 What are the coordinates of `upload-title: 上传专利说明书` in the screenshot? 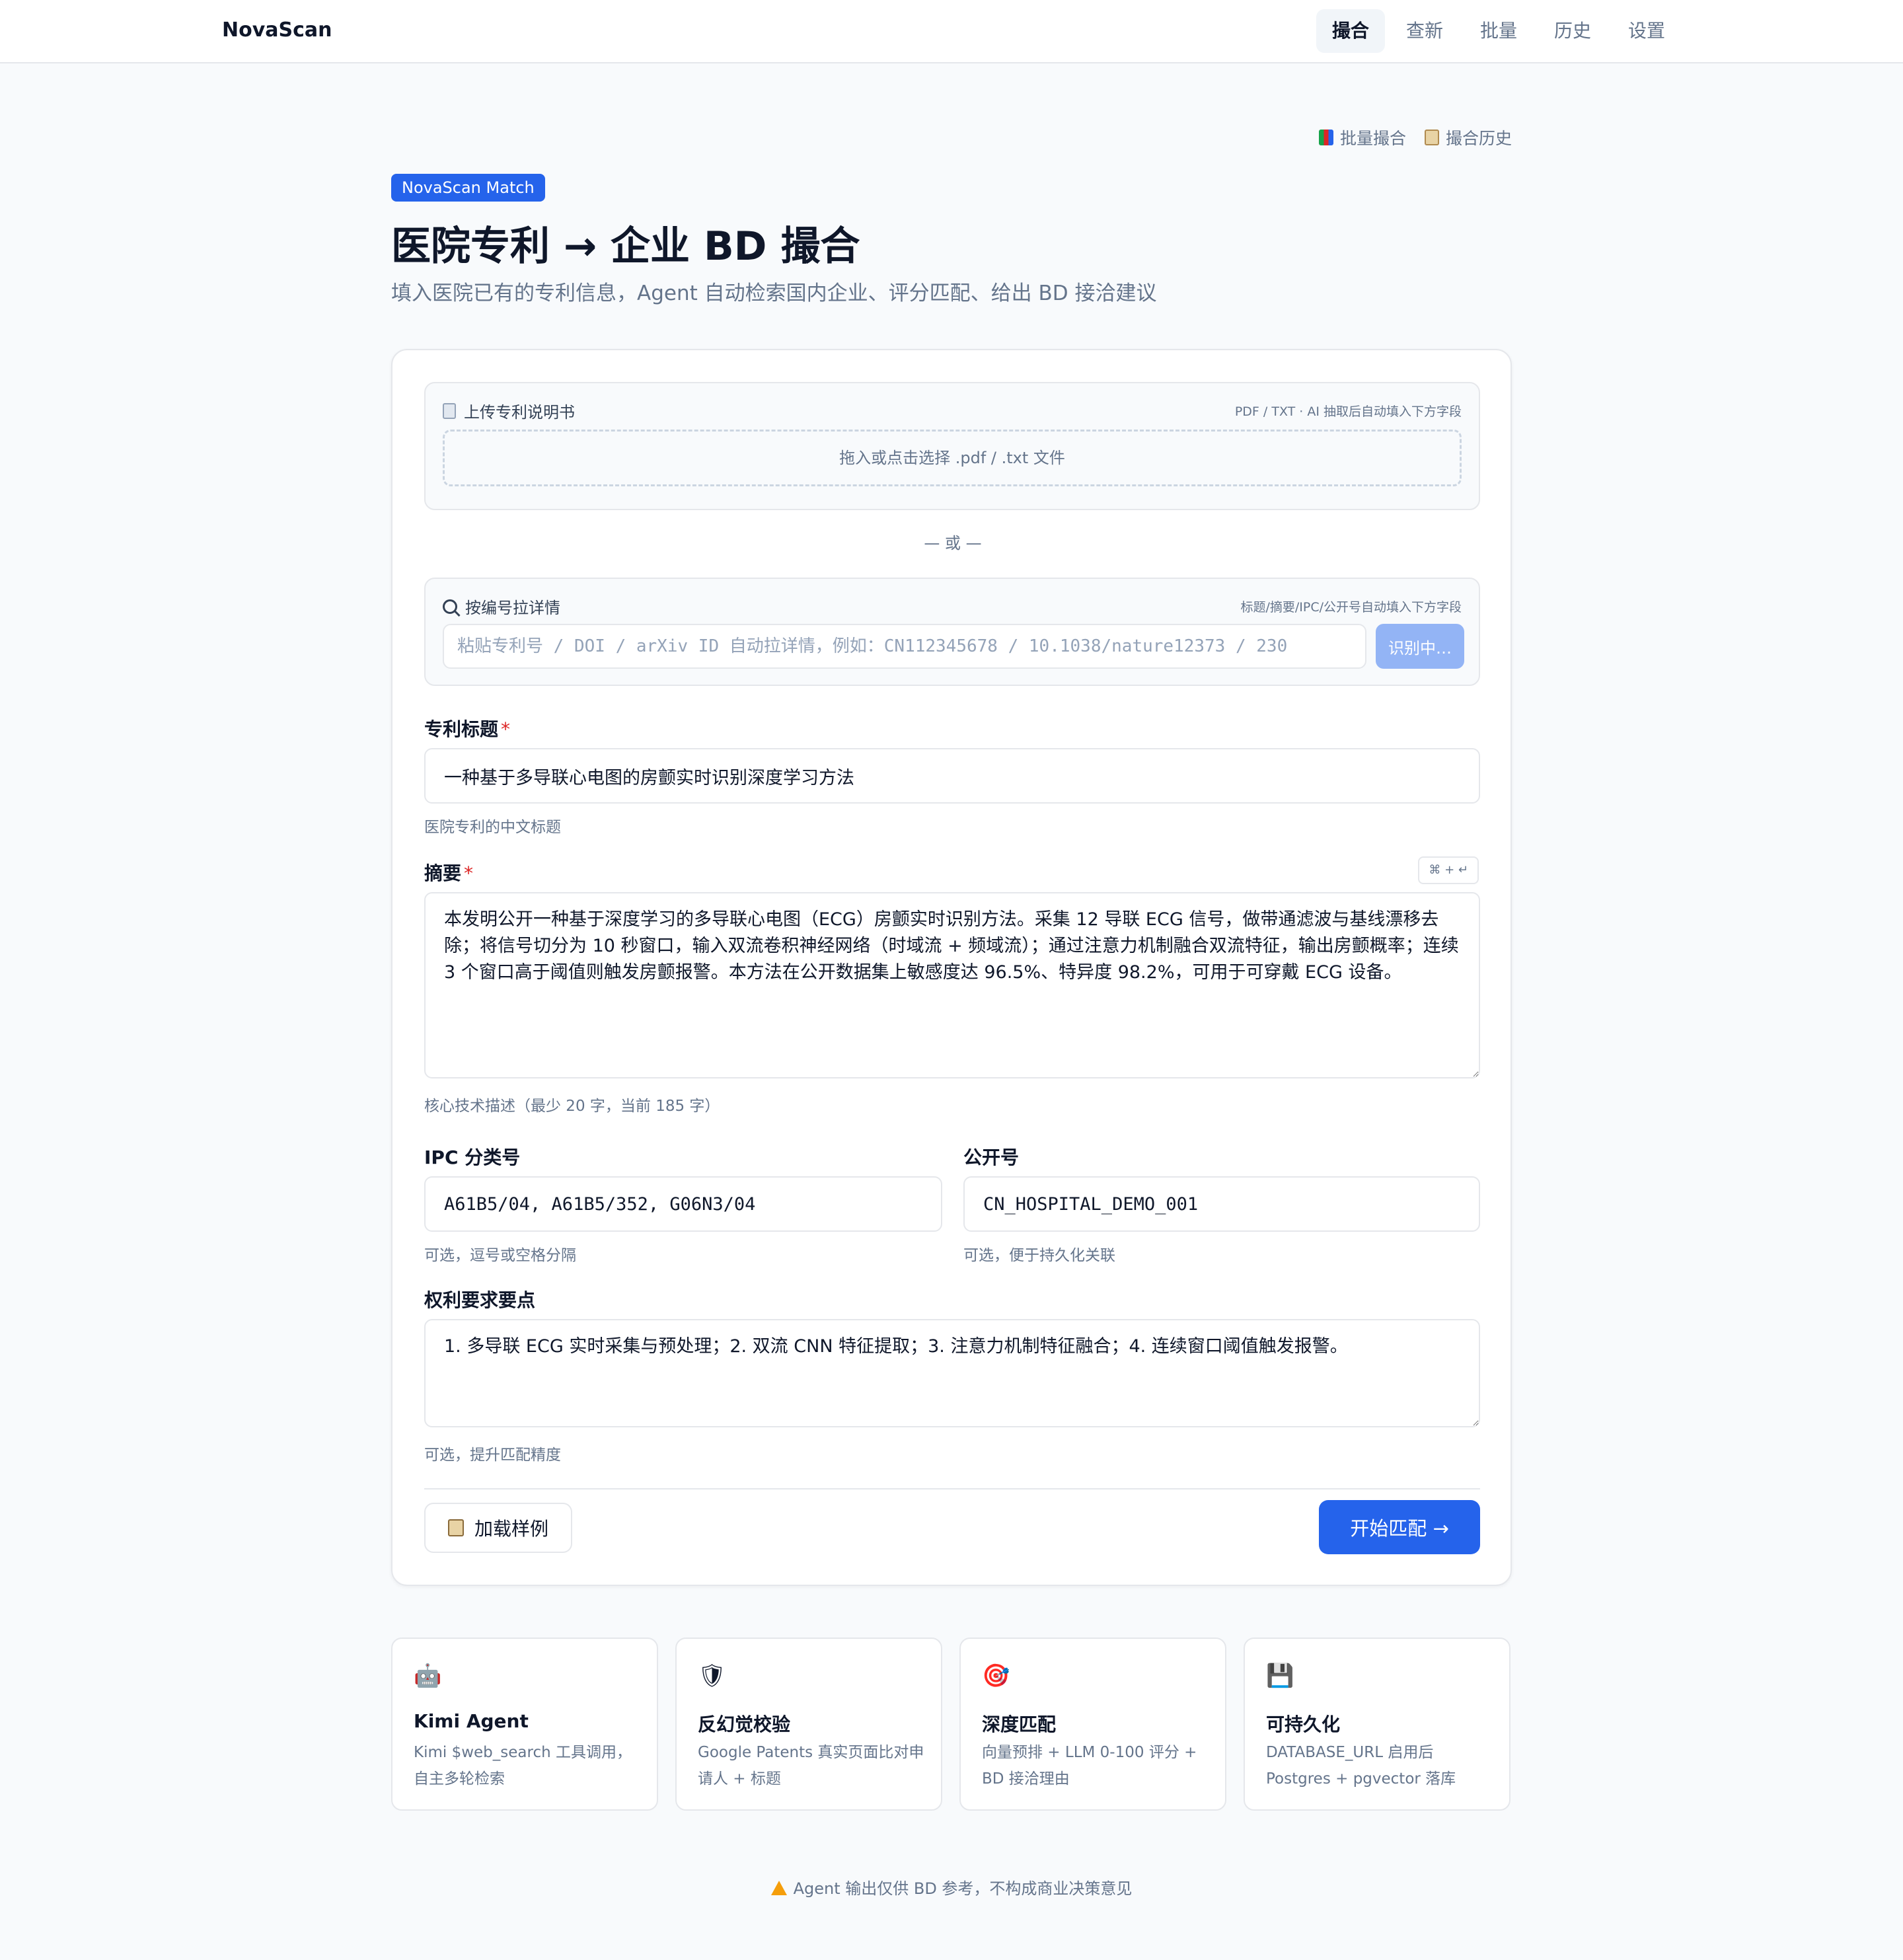 It's located at (509, 410).